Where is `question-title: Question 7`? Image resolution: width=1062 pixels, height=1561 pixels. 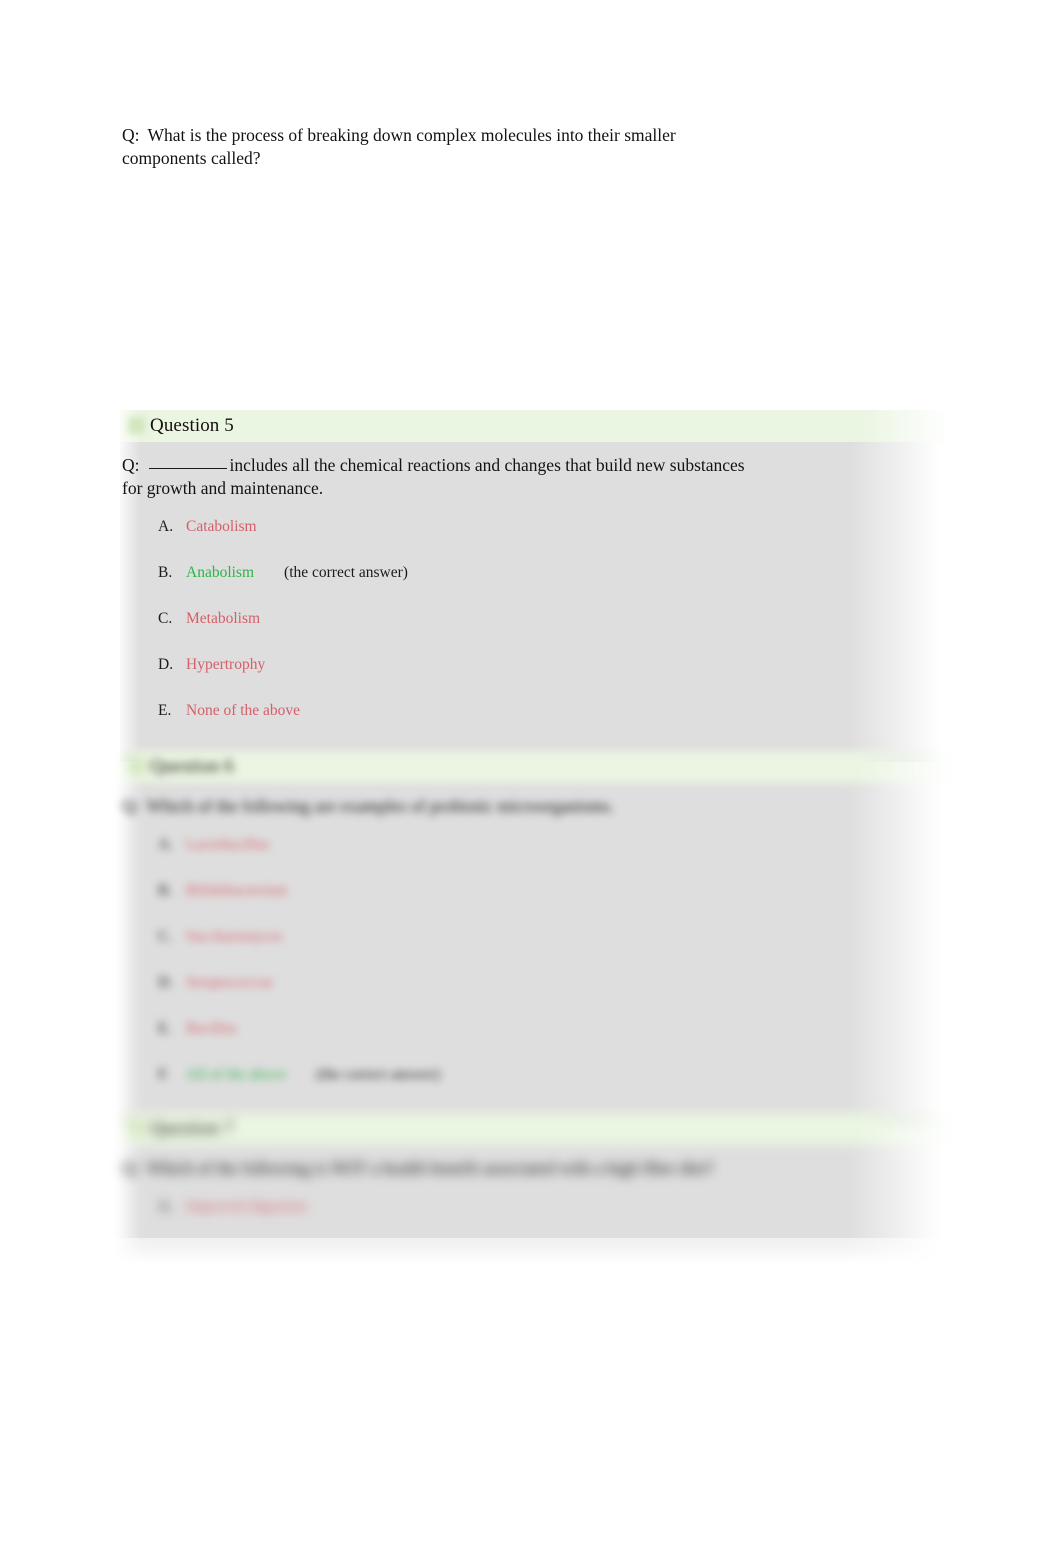 question-title: Question 7 is located at coordinates (192, 1128).